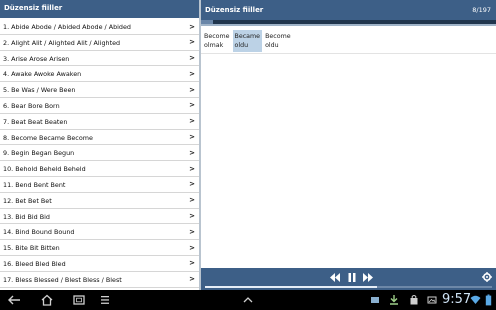  I want to click on verb-list-item-label: 1. Abide Abode / Abided Abode / Abided, so click(67, 27).